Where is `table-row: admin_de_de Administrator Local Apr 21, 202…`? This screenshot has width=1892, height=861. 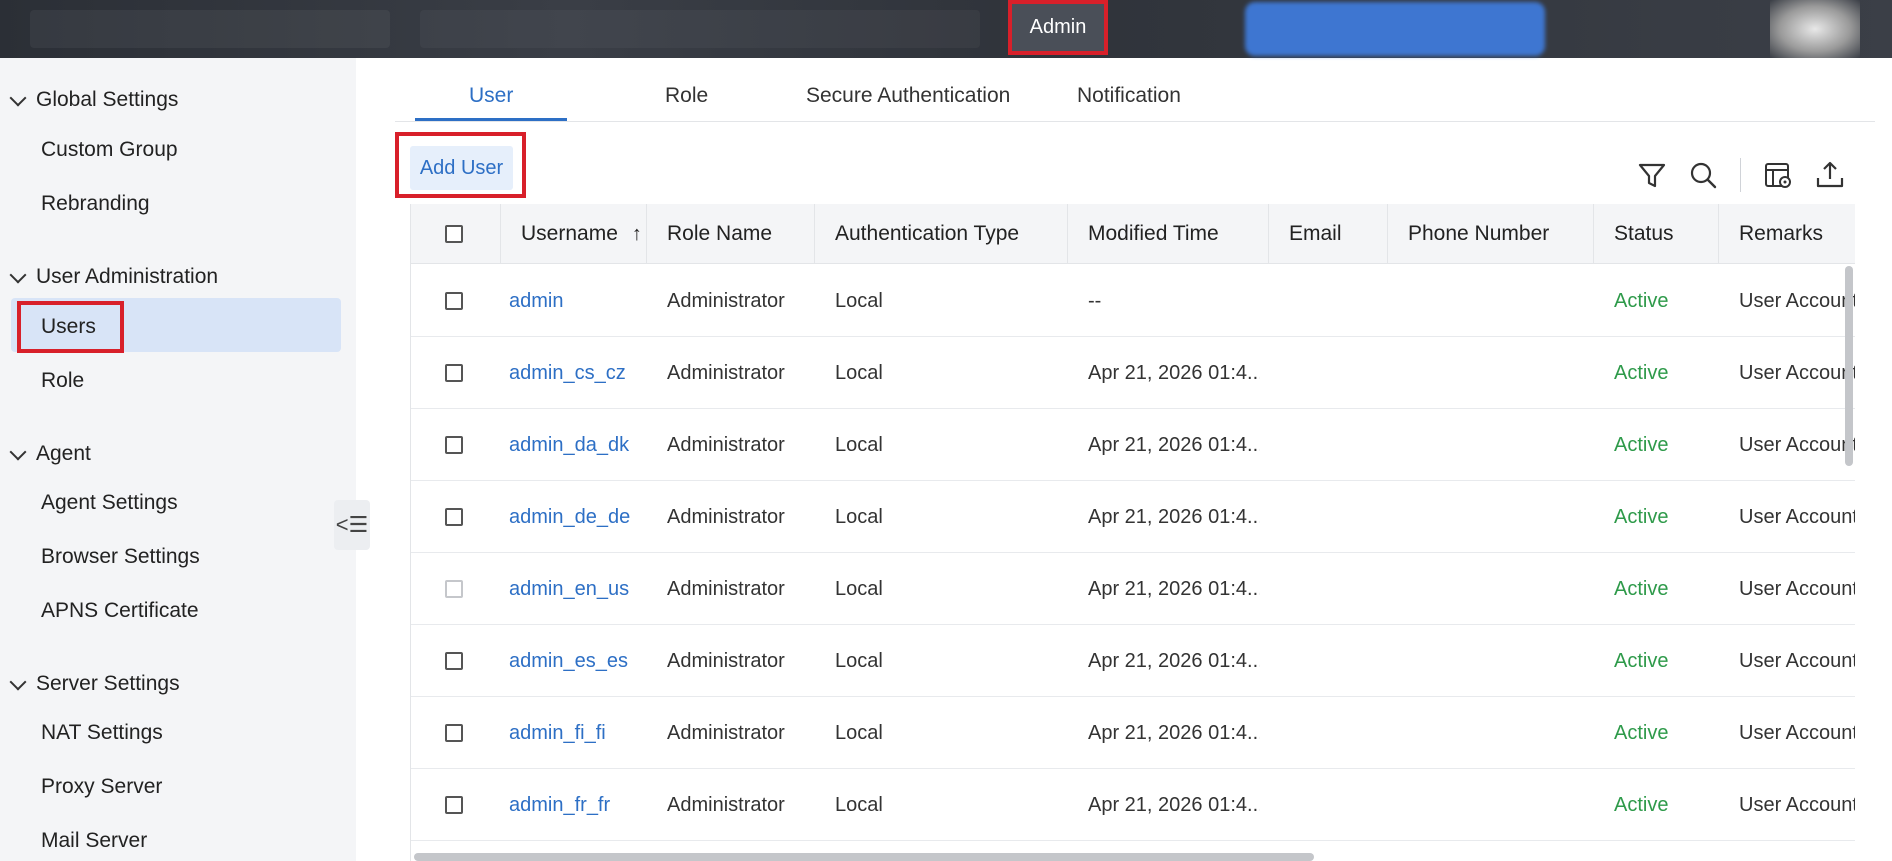
table-row: admin_de_de Administrator Local Apr 21, 202… is located at coordinates (1133, 517).